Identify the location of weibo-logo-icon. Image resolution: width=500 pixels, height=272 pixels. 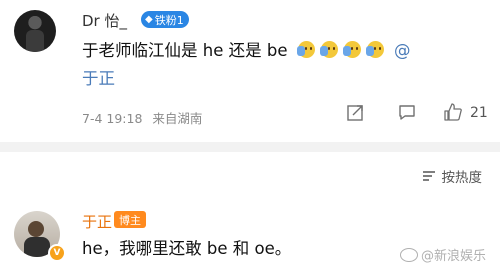
(408, 254).